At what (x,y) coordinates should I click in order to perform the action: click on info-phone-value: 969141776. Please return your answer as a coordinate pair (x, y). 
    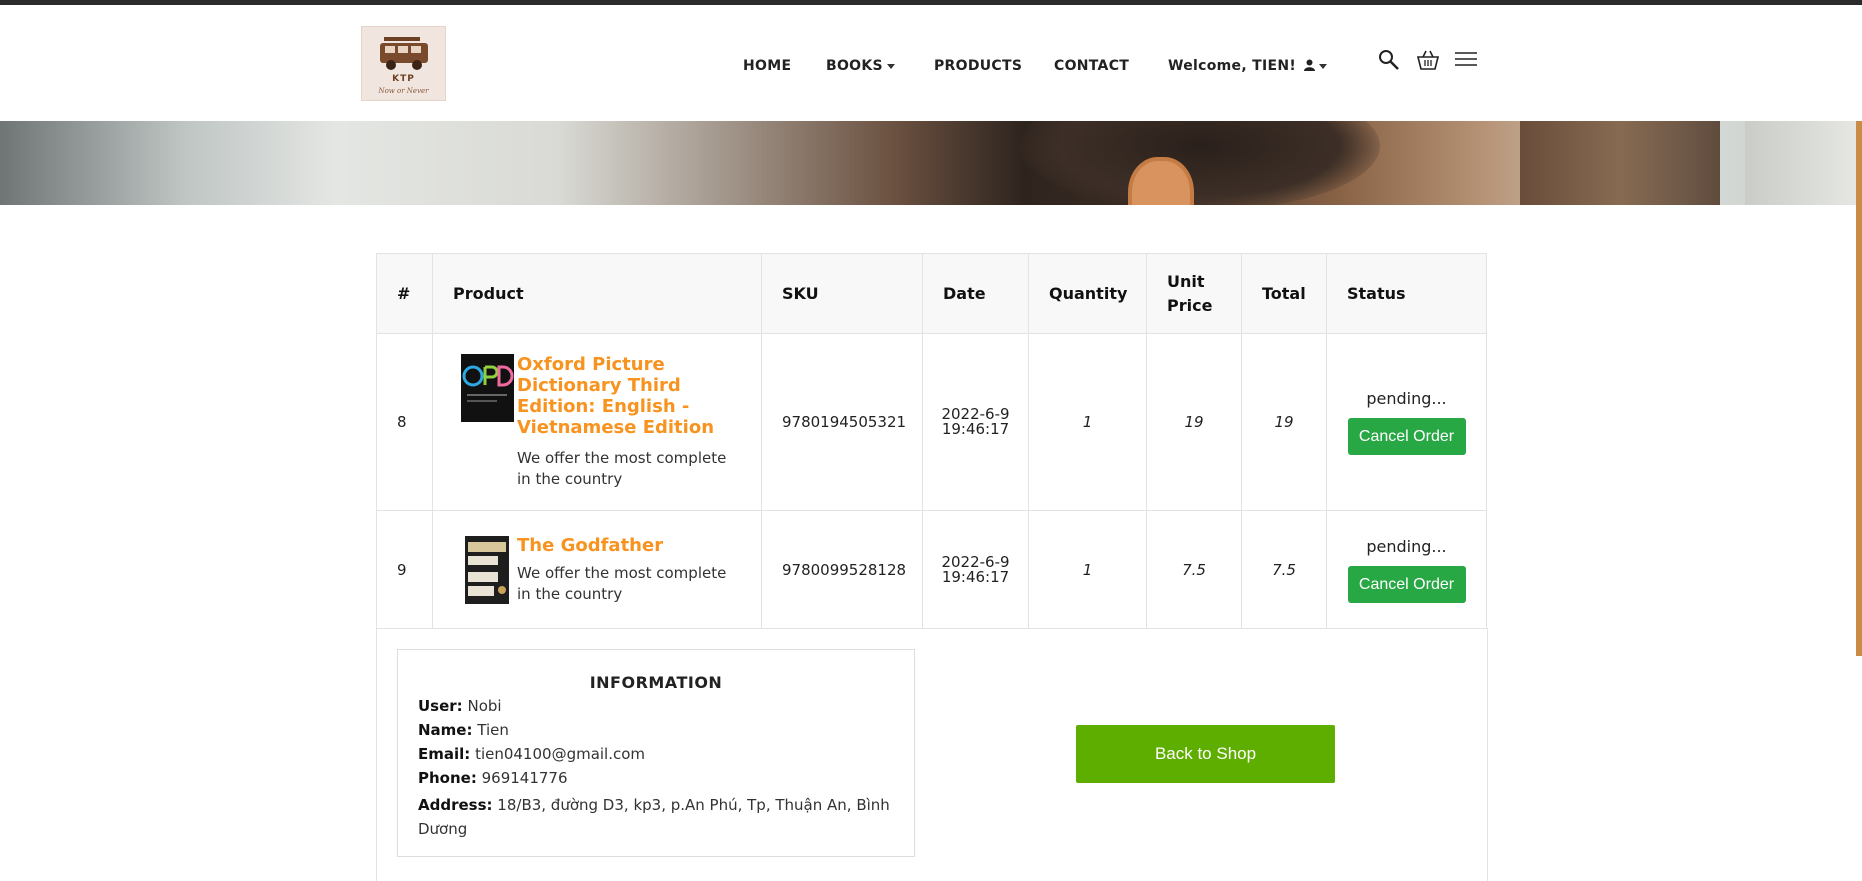
    Looking at the image, I should click on (524, 778).